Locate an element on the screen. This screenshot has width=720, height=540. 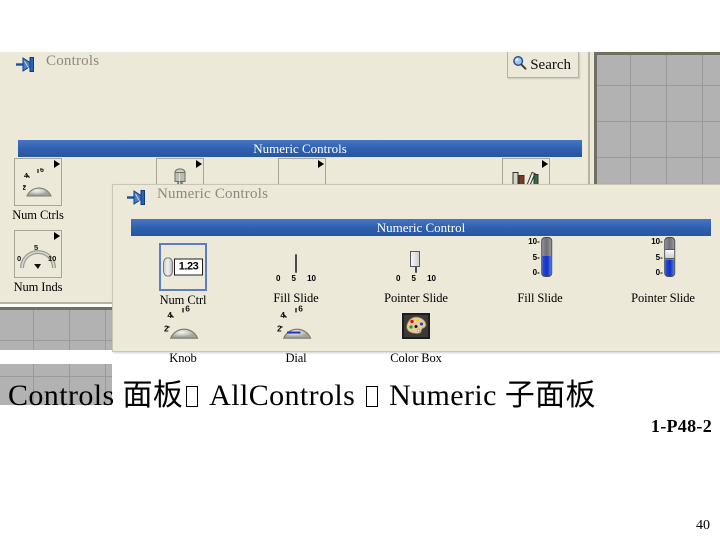
palette-item-pointer-slide-h: 0 5 10 Pointer Slide is located at coordinates (416, 274).